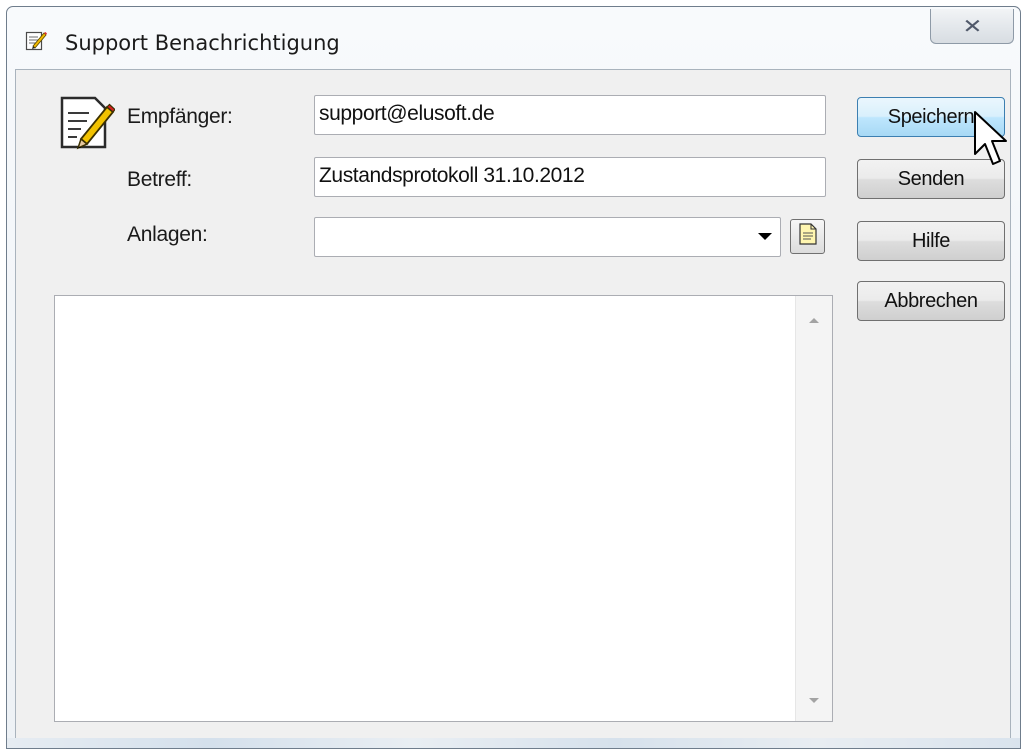  I want to click on document-icon, so click(807, 236).